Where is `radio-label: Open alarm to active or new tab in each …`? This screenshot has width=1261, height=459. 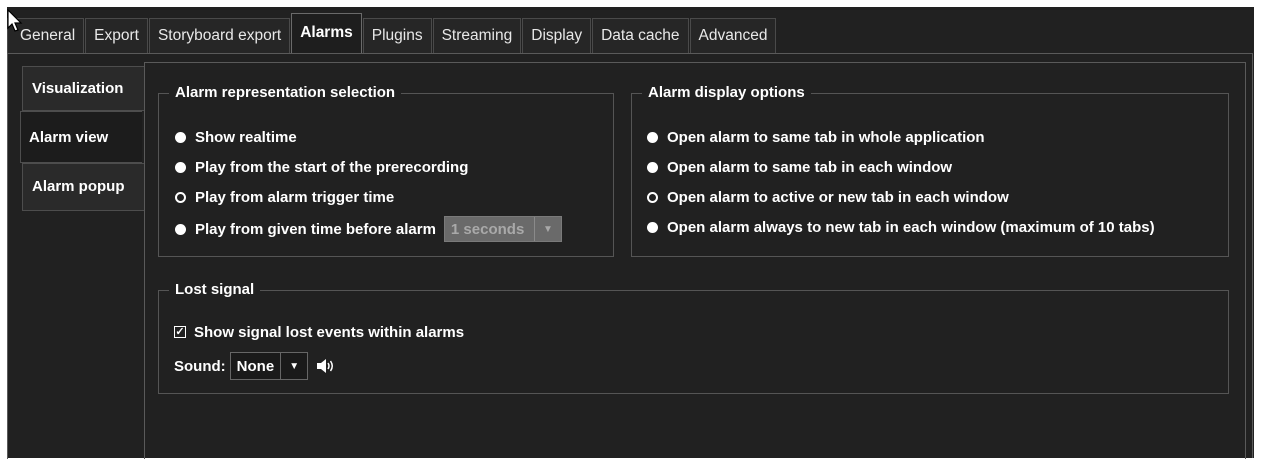 radio-label: Open alarm to active or new tab in each … is located at coordinates (838, 197).